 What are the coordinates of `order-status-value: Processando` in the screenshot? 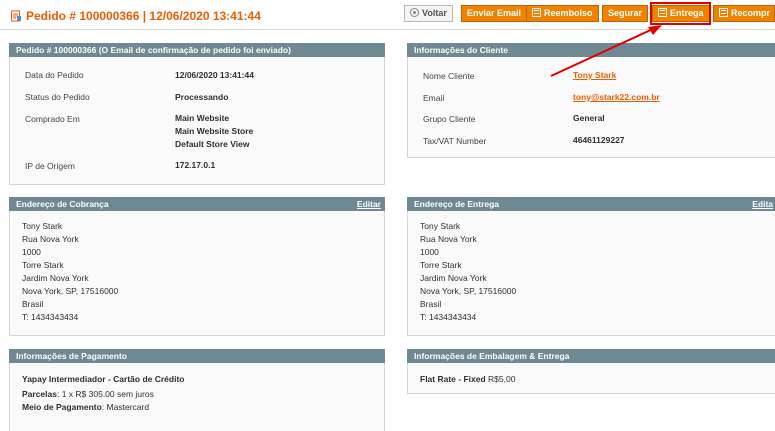 It's located at (202, 97).